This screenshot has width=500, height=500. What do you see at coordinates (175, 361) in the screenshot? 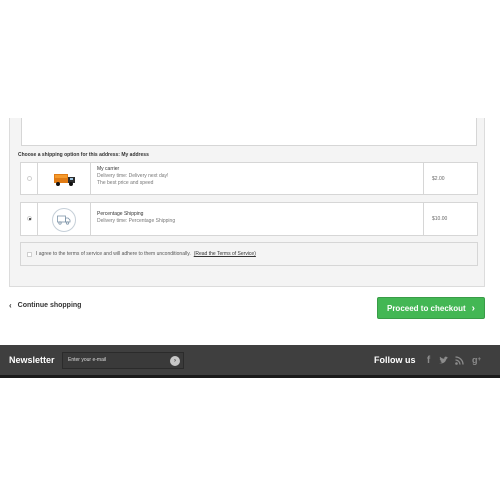
I see `newsletter-submit-icon: ›` at bounding box center [175, 361].